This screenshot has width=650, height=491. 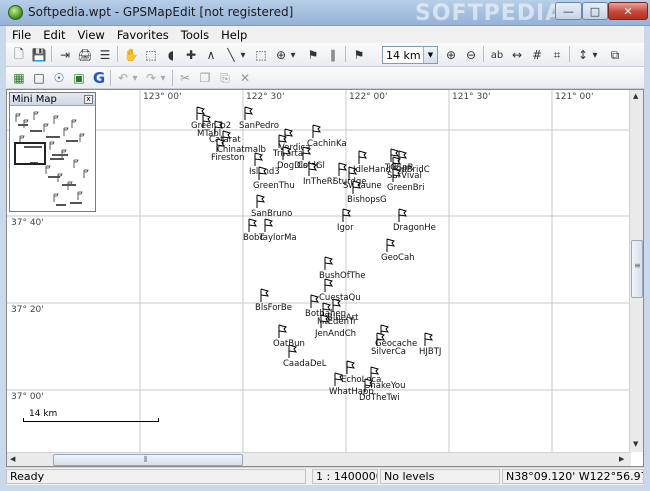 What do you see at coordinates (131, 55) in the screenshot?
I see `hand-pan-icon: ✋` at bounding box center [131, 55].